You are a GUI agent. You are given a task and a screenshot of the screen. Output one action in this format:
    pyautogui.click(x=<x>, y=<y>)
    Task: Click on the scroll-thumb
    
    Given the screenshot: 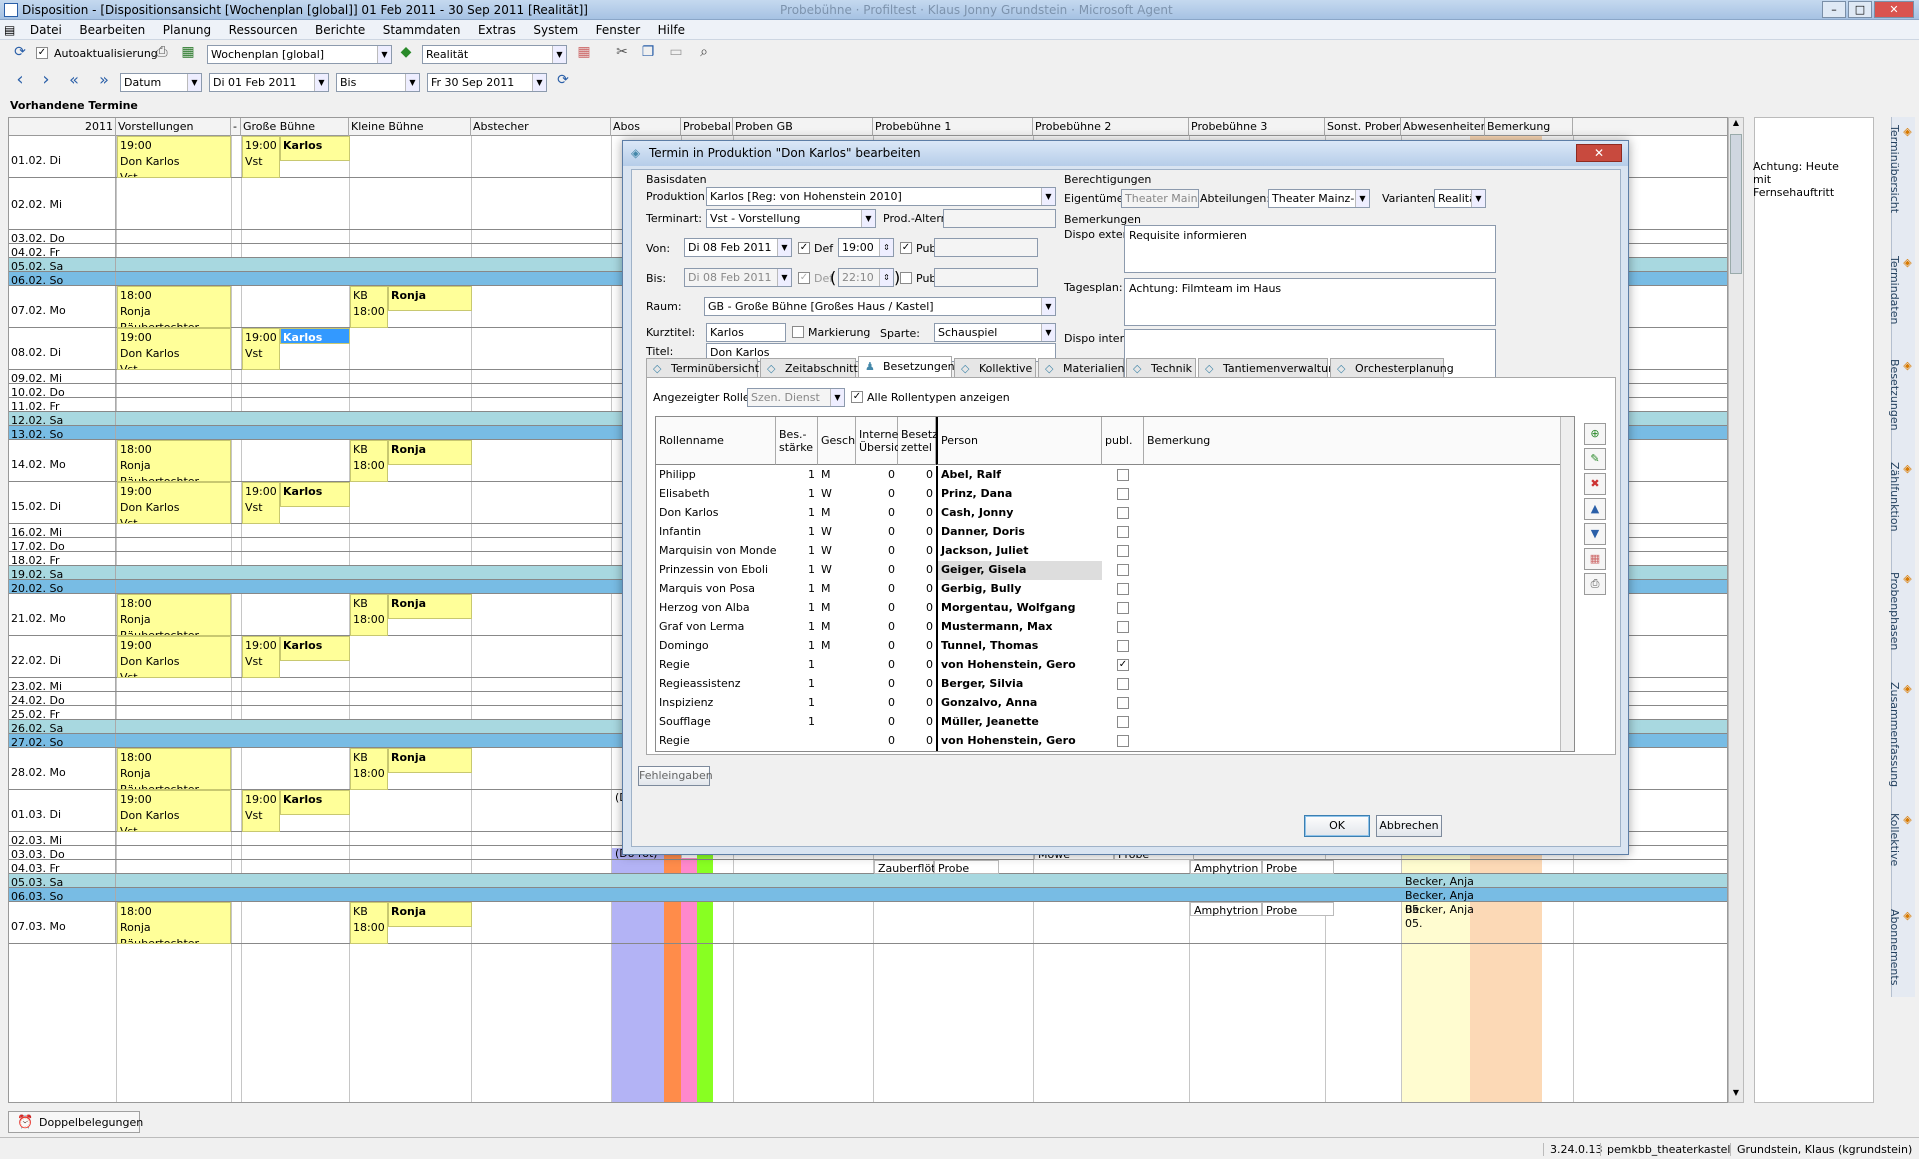 What is the action you would take?
    pyautogui.click(x=1736, y=204)
    